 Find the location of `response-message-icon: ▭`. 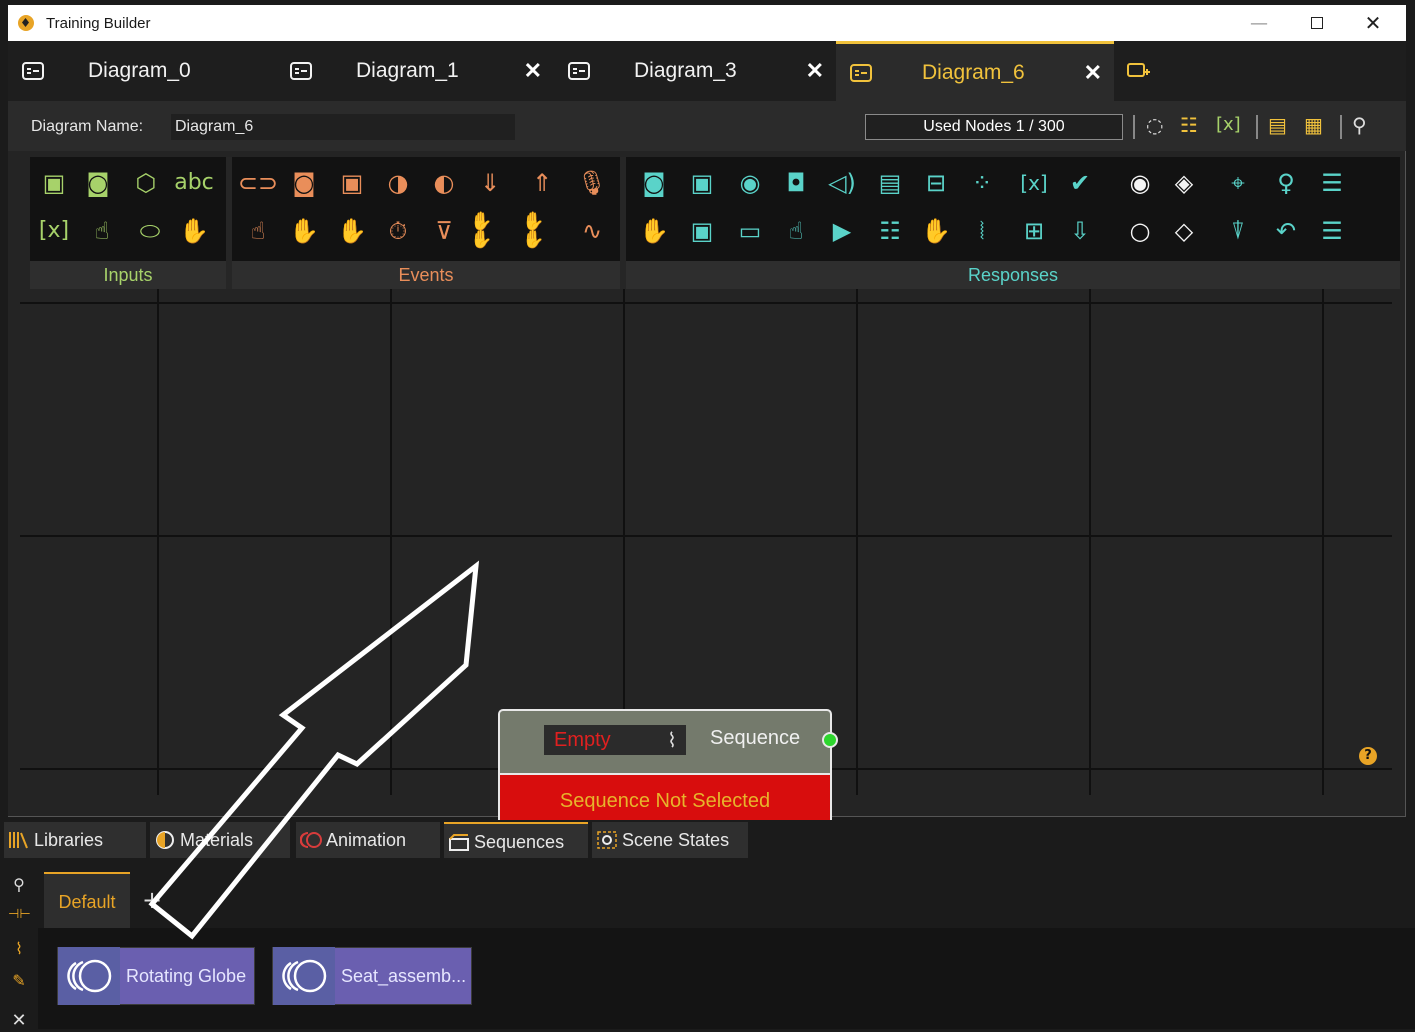

response-message-icon: ▭ is located at coordinates (750, 231).